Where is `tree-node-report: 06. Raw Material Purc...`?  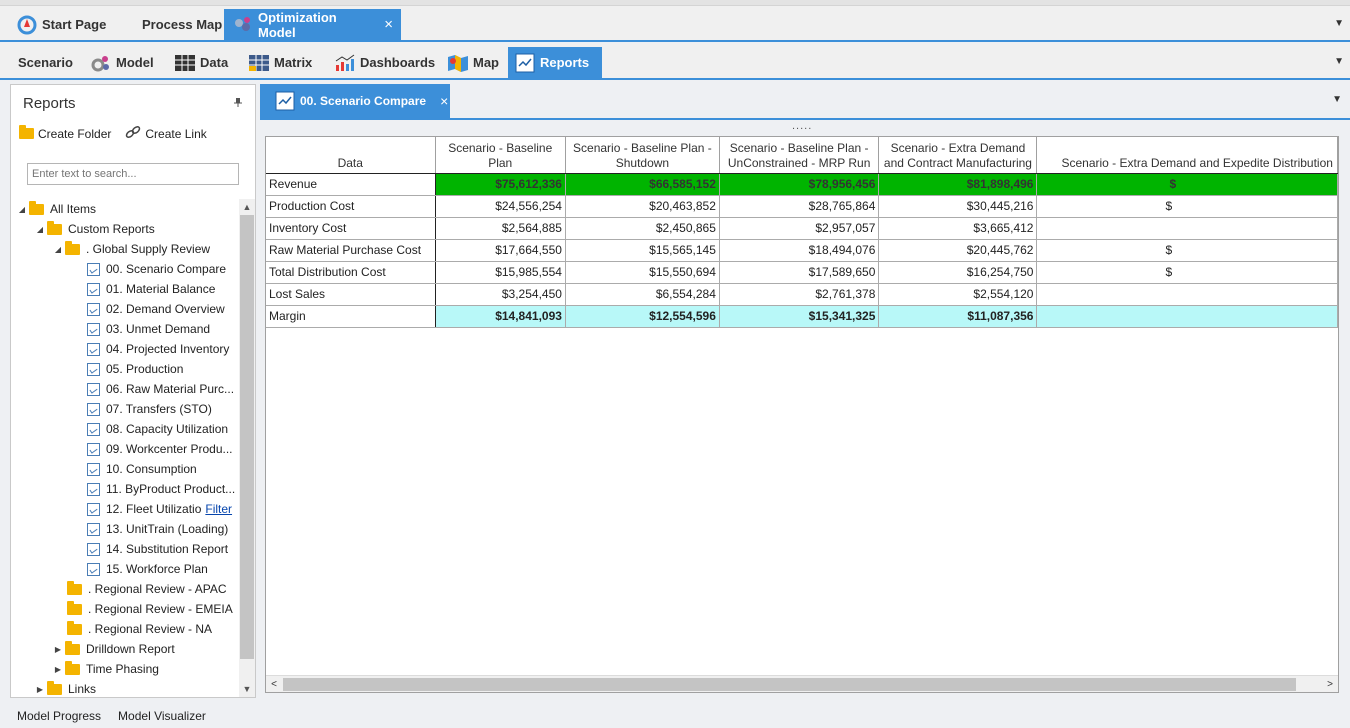 tree-node-report: 06. Raw Material Purc... is located at coordinates (160, 389).